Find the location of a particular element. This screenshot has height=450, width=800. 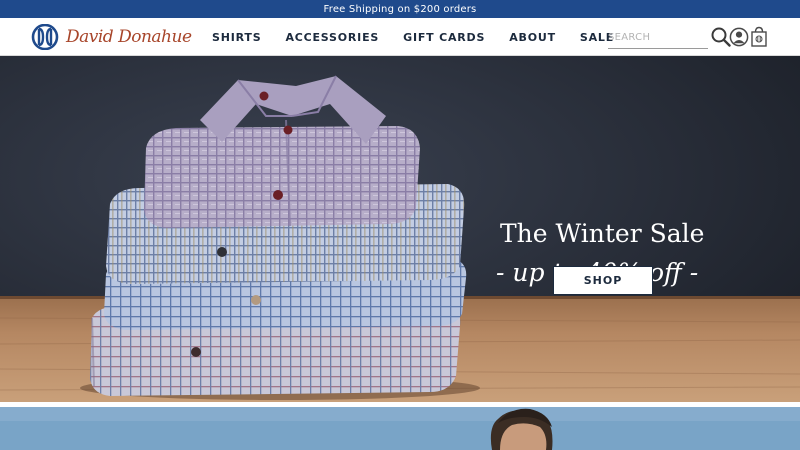

main-nav: SHIRTS ACCESSORIES GIFT CARDS ABOUT SALE is located at coordinates (425, 37).